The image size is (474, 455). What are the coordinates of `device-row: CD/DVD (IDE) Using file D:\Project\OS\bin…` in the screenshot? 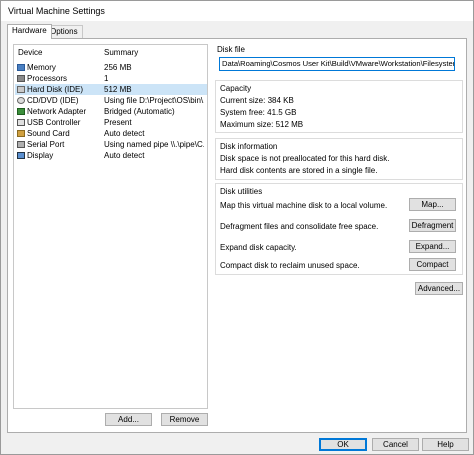 It's located at (111, 100).